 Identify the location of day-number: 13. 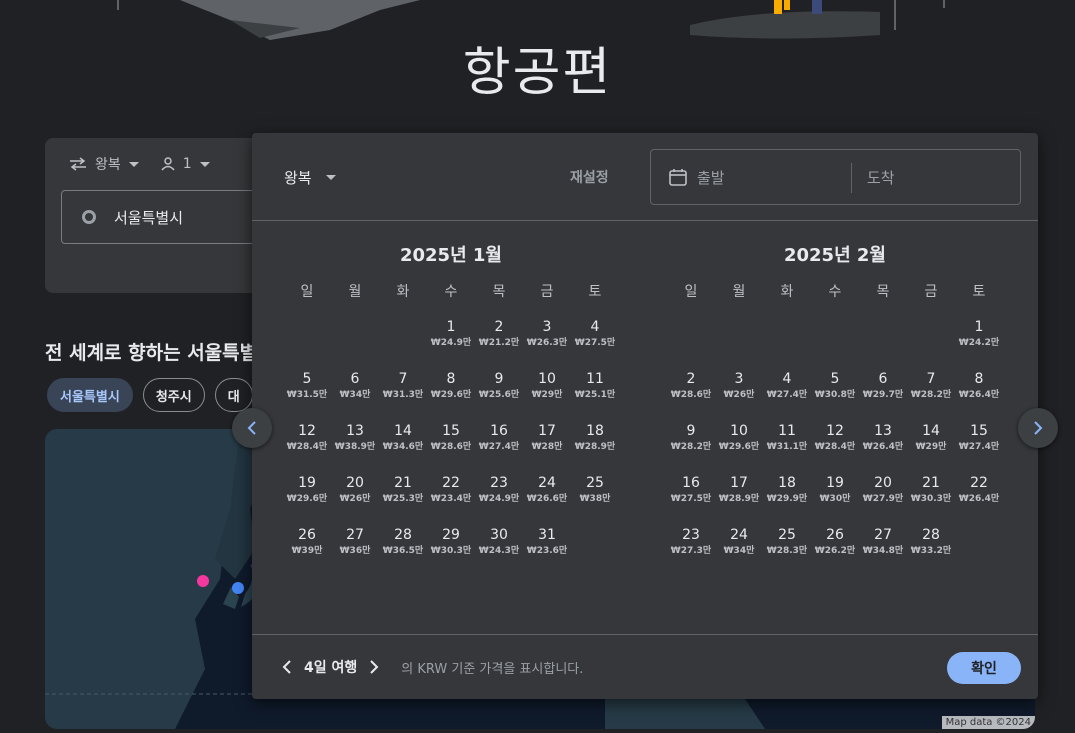
(355, 431).